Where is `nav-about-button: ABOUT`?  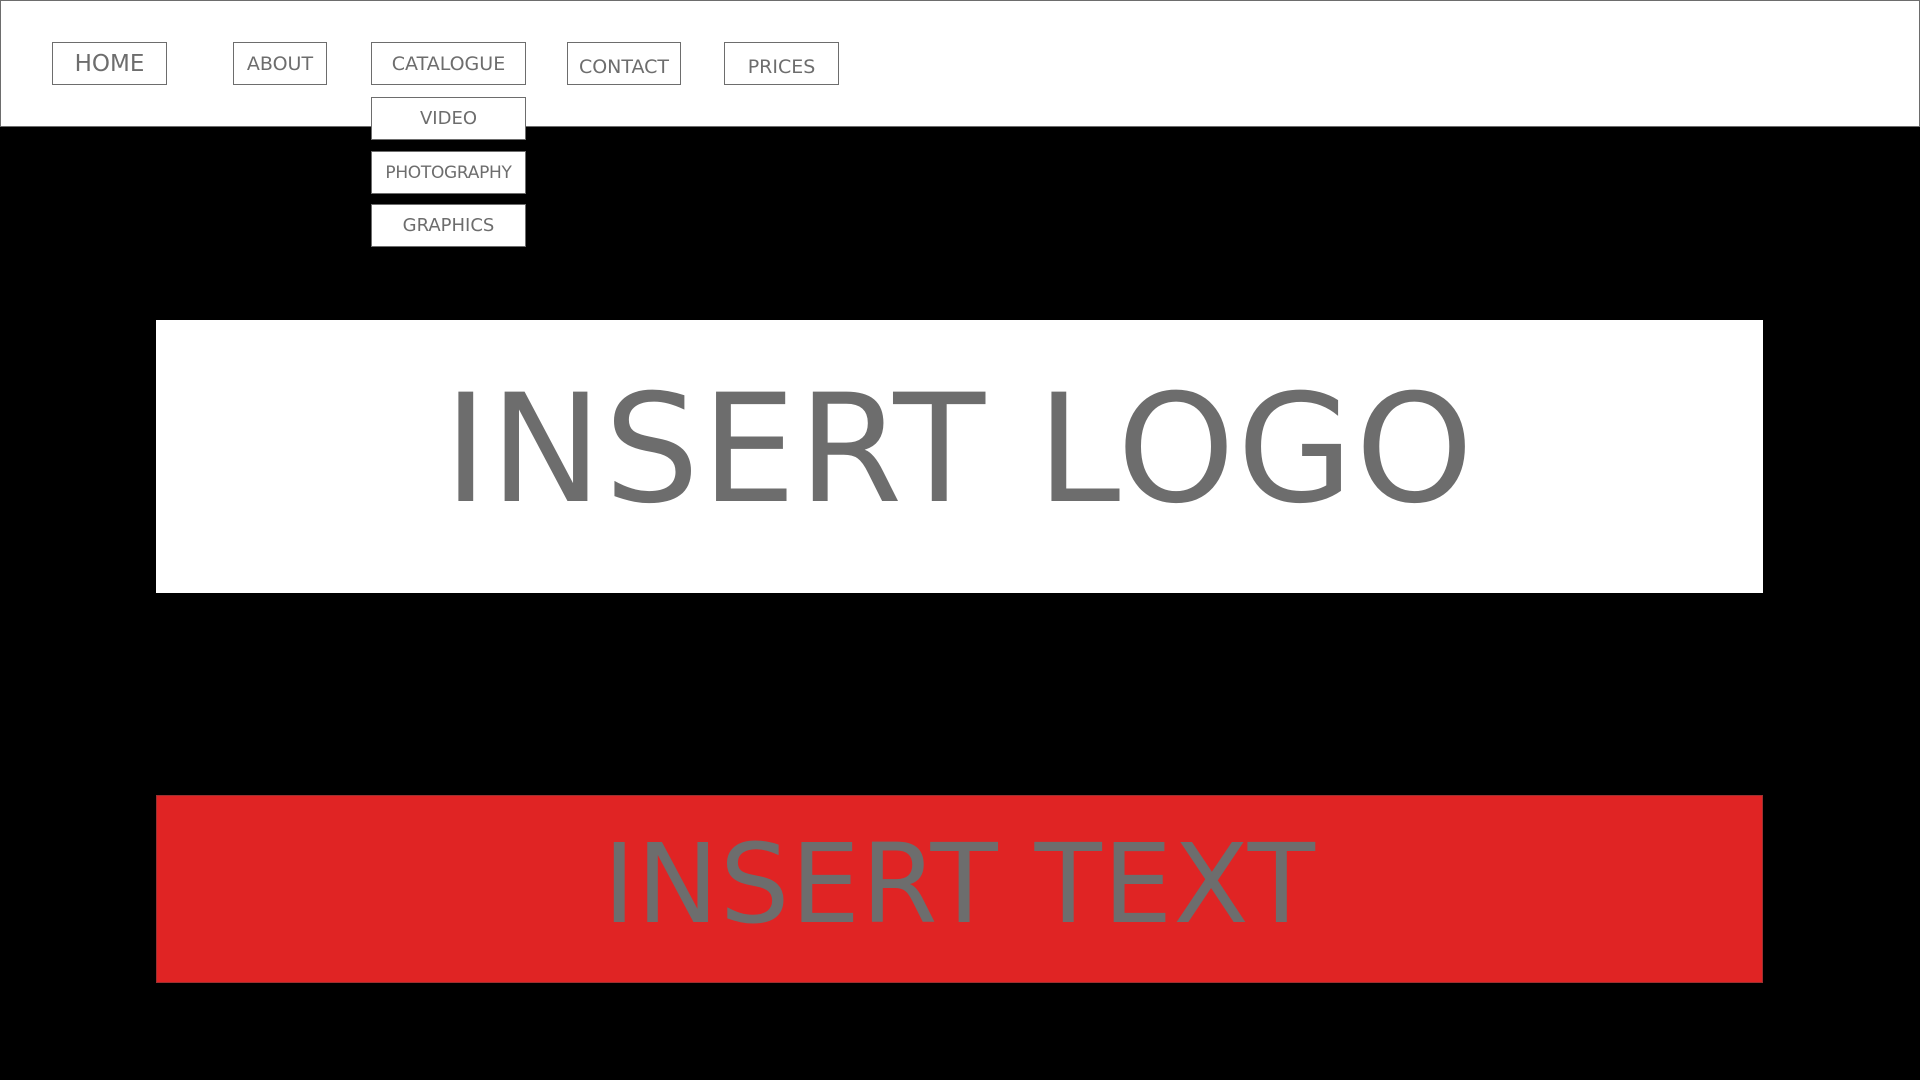
nav-about-button: ABOUT is located at coordinates (280, 63).